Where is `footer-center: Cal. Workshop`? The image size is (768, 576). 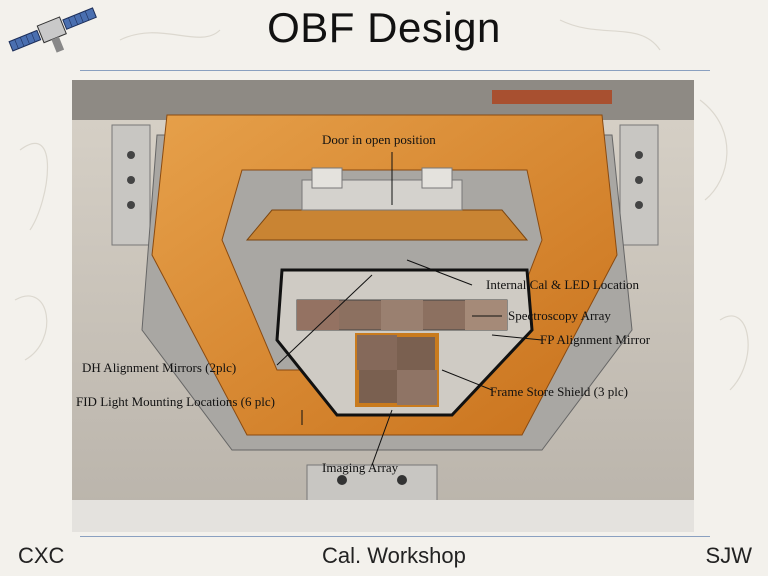 footer-center: Cal. Workshop is located at coordinates (394, 555).